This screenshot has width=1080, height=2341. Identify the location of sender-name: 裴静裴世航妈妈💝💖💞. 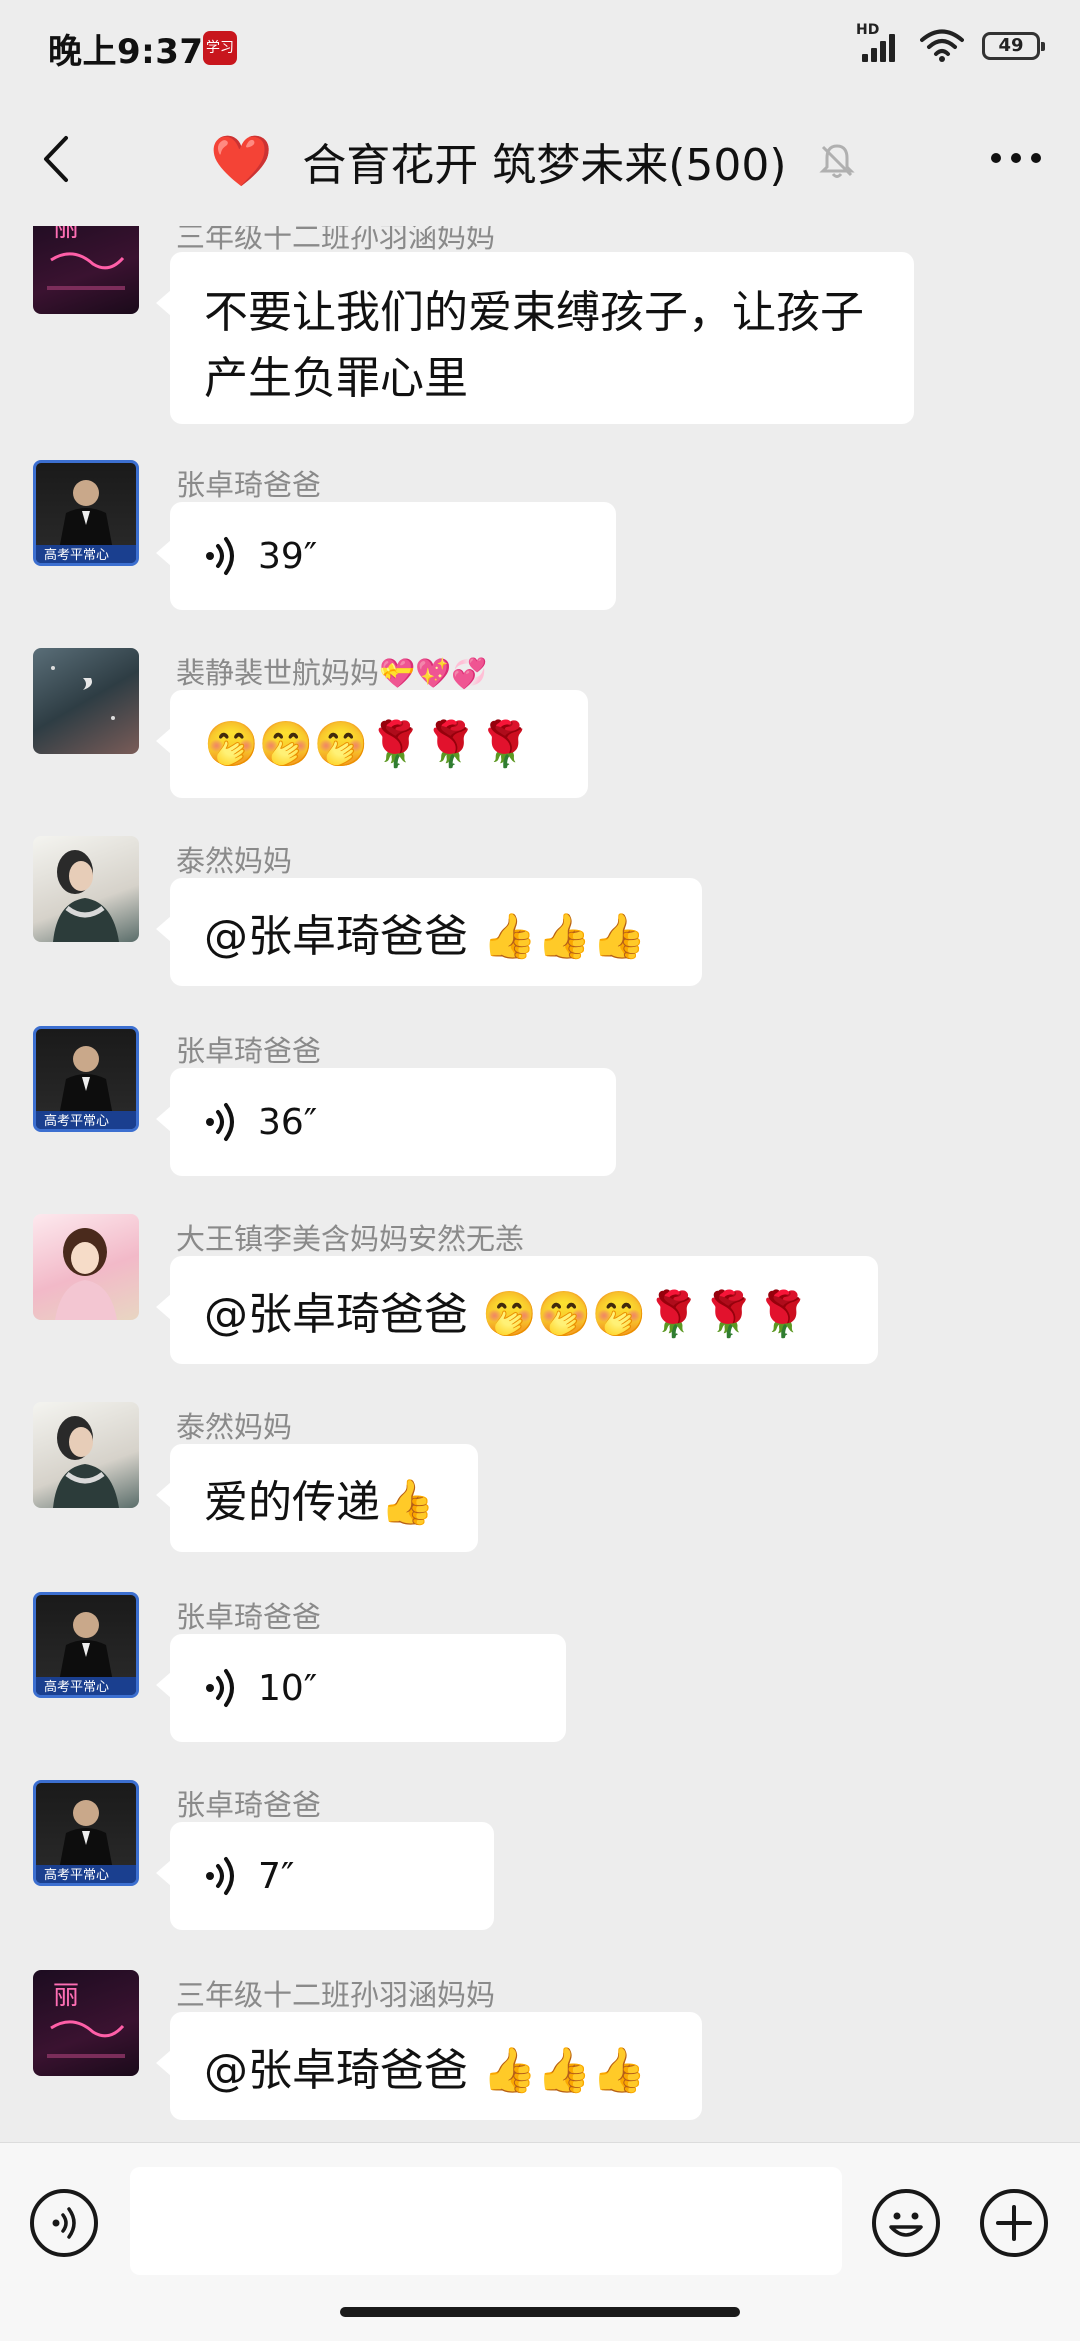
(332, 673).